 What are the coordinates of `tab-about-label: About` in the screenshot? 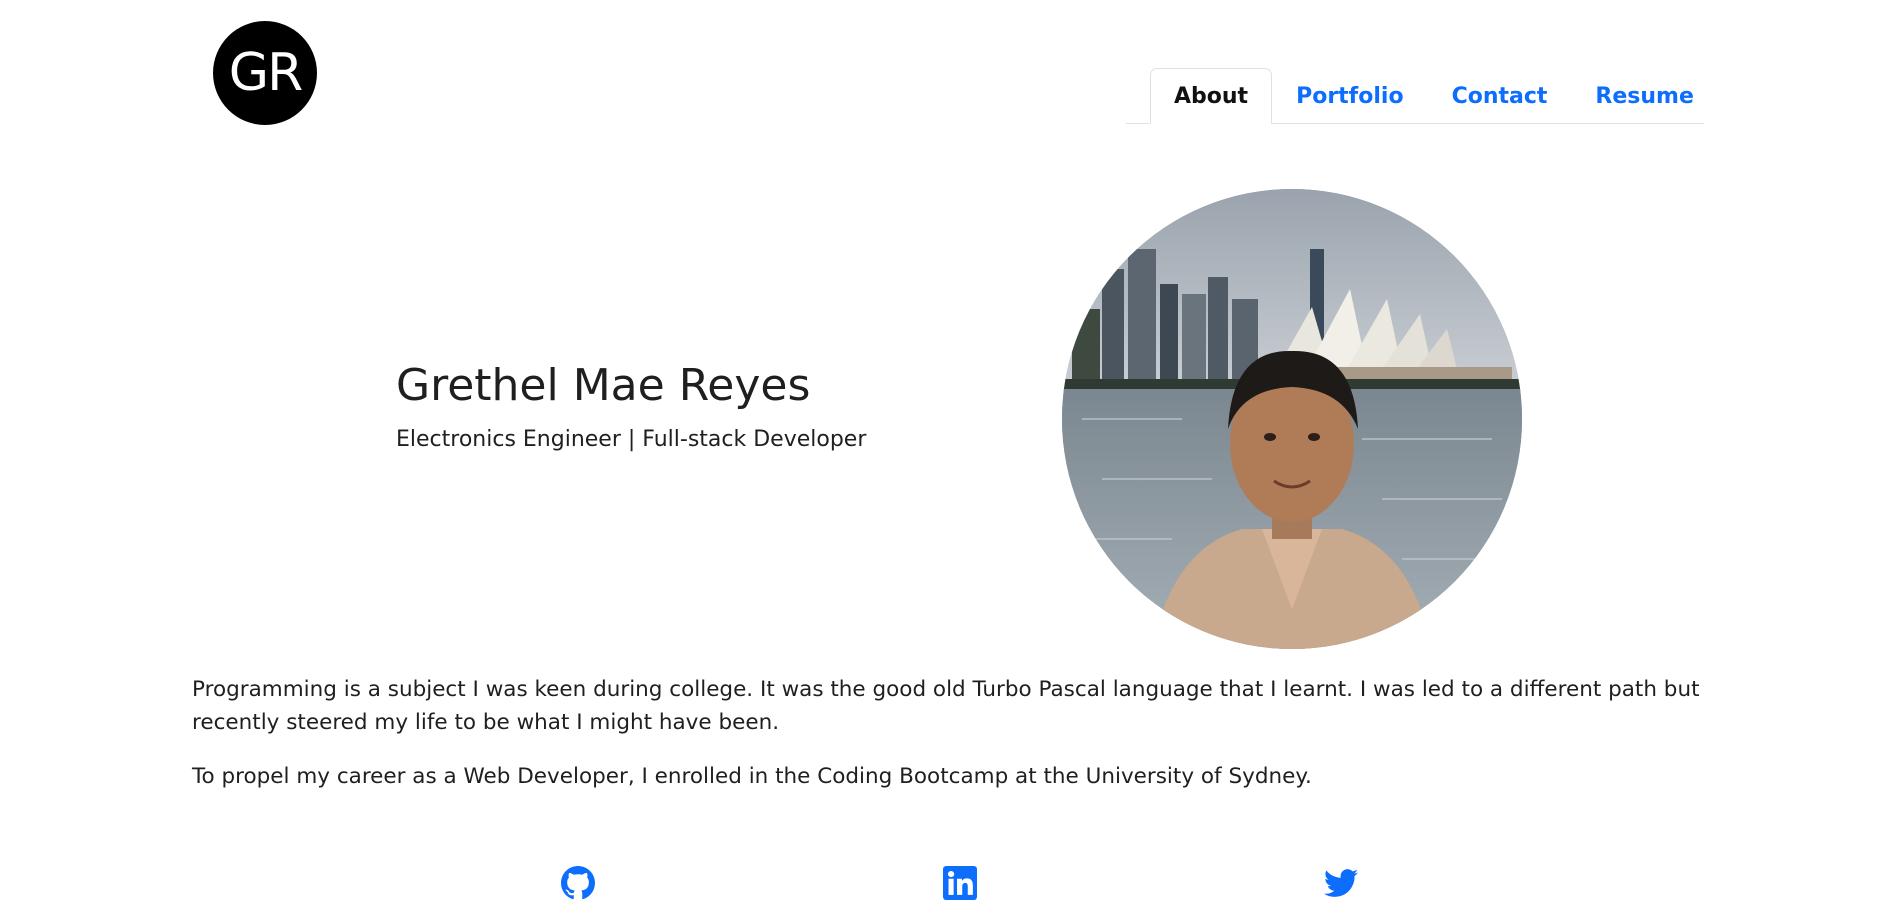 It's located at (1211, 96).